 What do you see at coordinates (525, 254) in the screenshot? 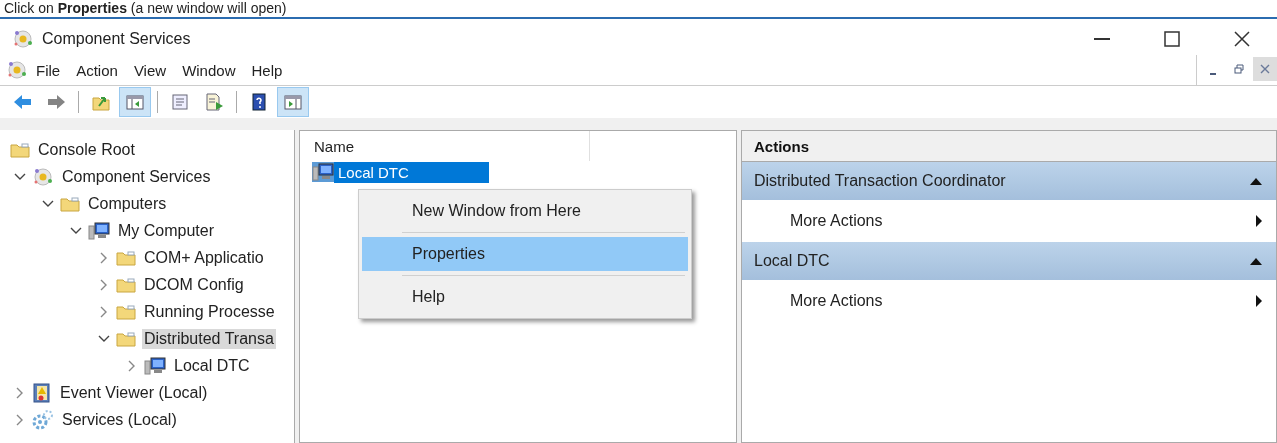
I see `menu-item: Properties` at bounding box center [525, 254].